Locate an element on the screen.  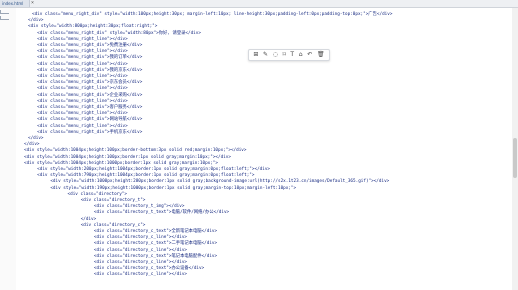
vertical-scrollbar is located at coordinates (515, 149).